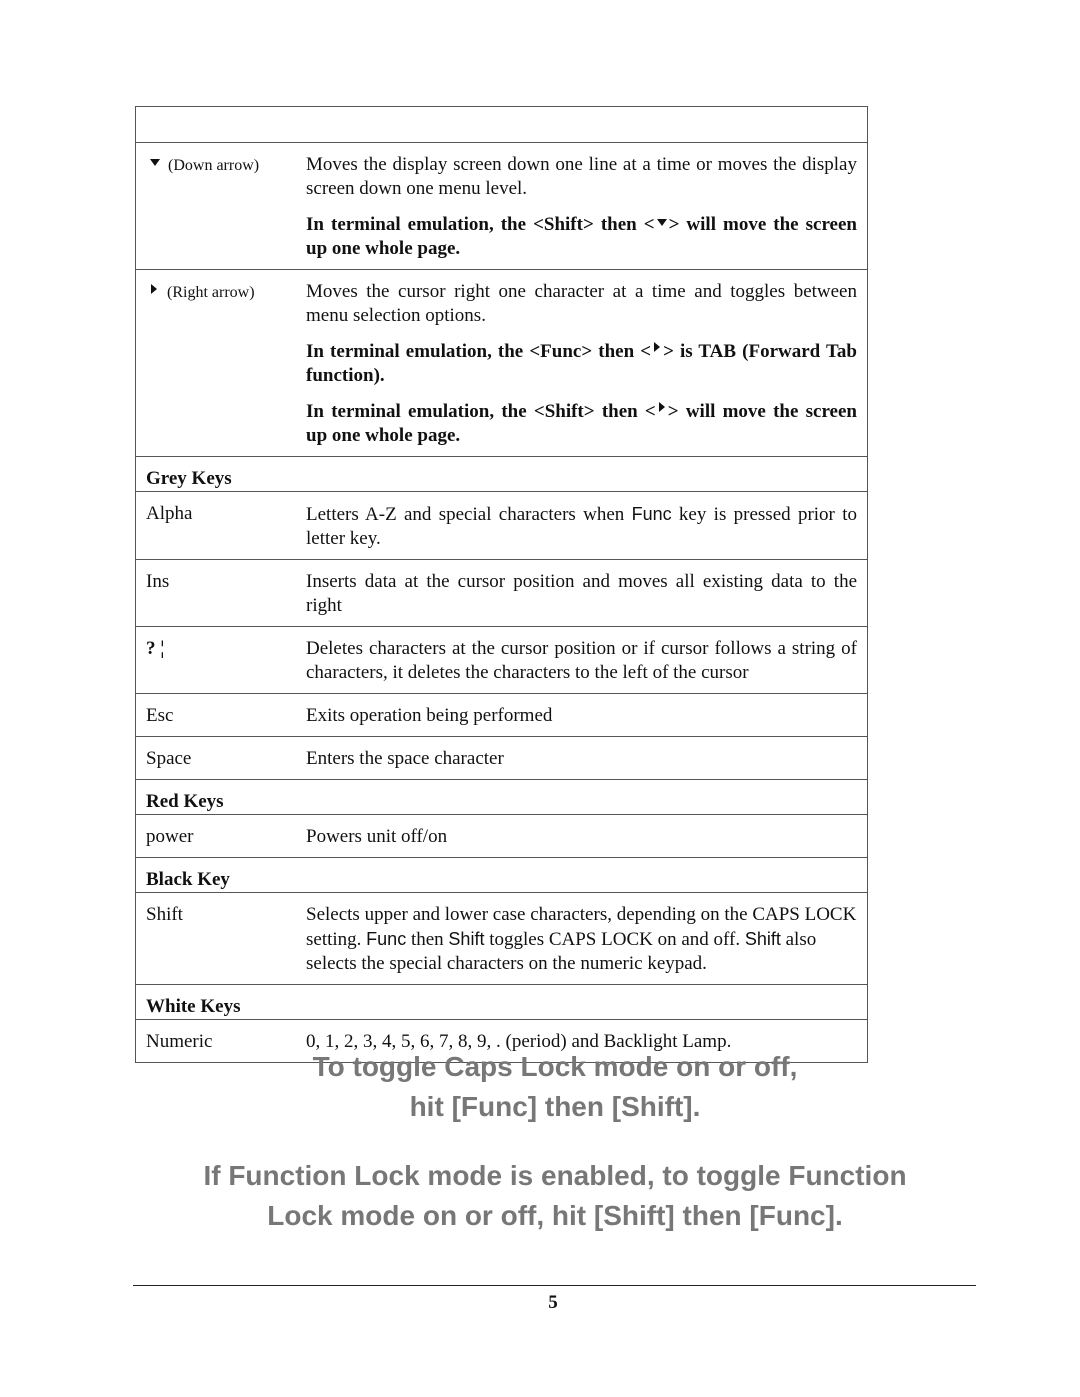 This screenshot has width=1080, height=1397. I want to click on desc-text: then, so click(427, 939).